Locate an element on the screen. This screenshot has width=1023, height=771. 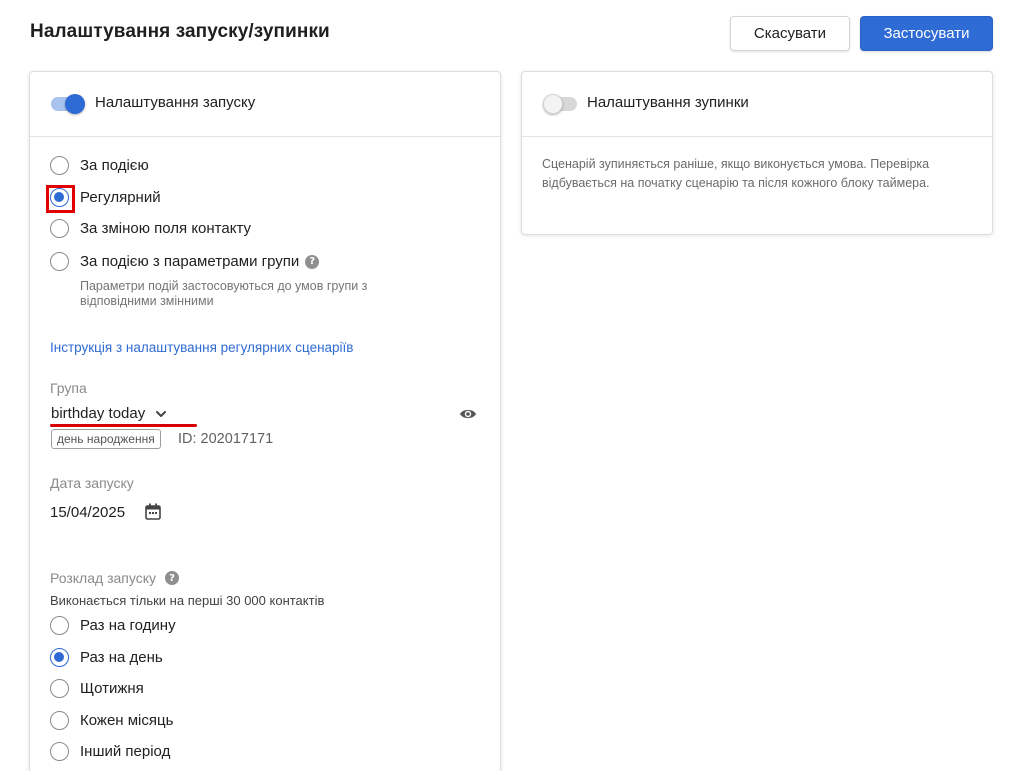
radio-label: Щотижня is located at coordinates (112, 688).